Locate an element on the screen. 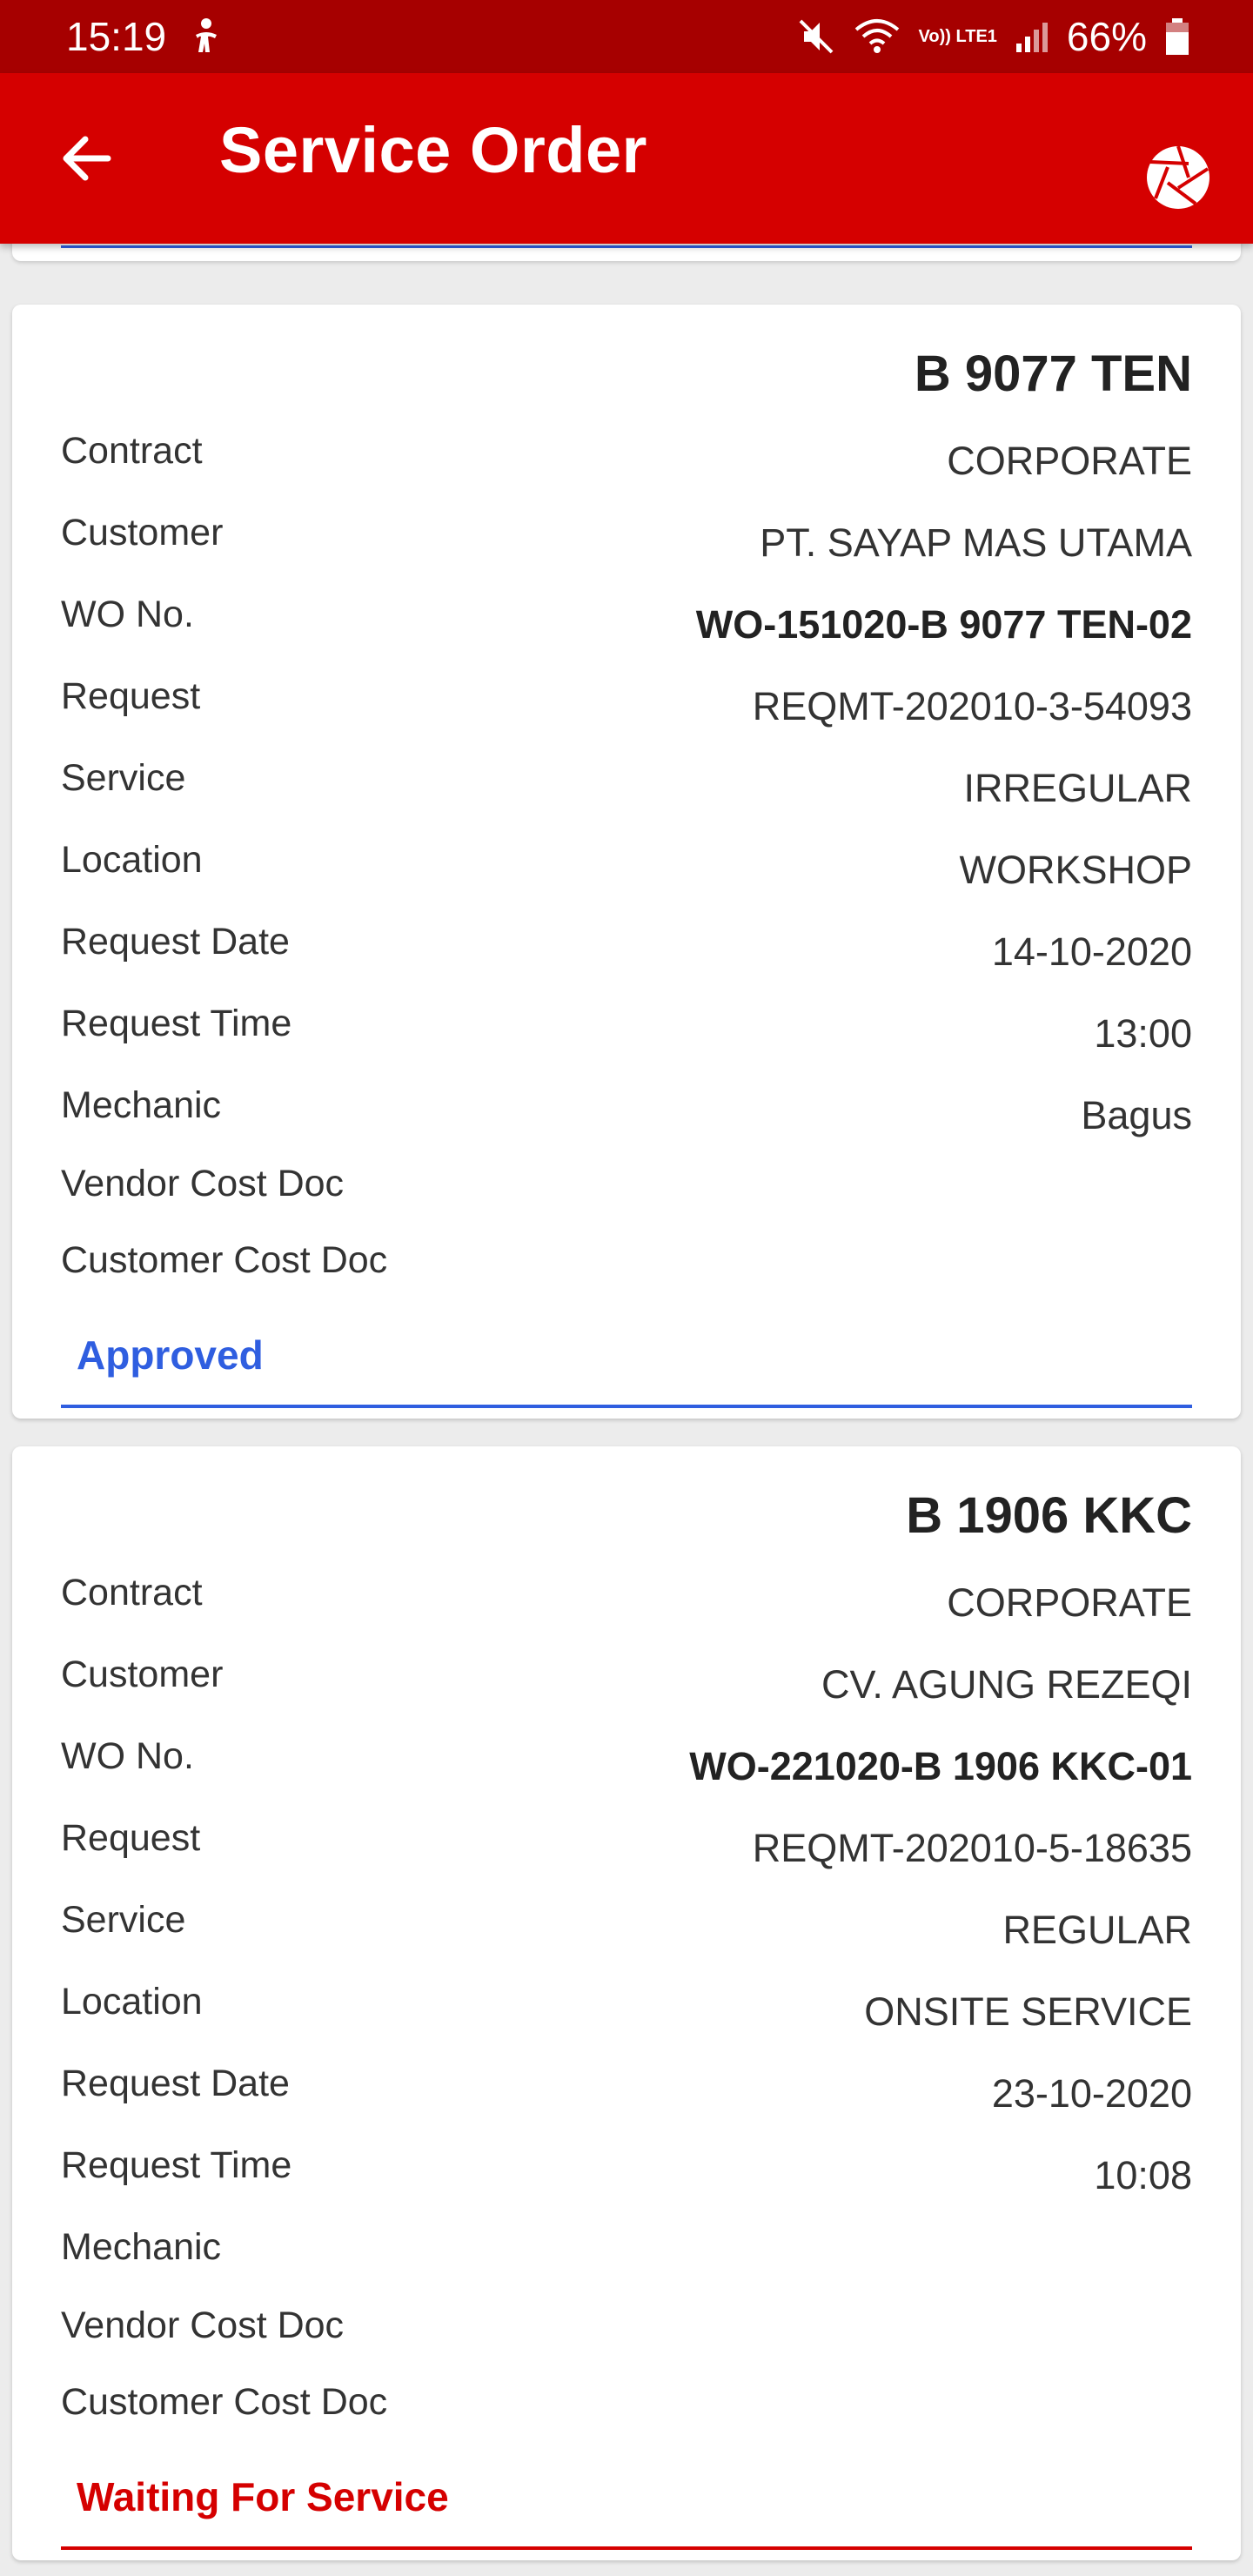  app-bar: Service Order is located at coordinates (626, 158).